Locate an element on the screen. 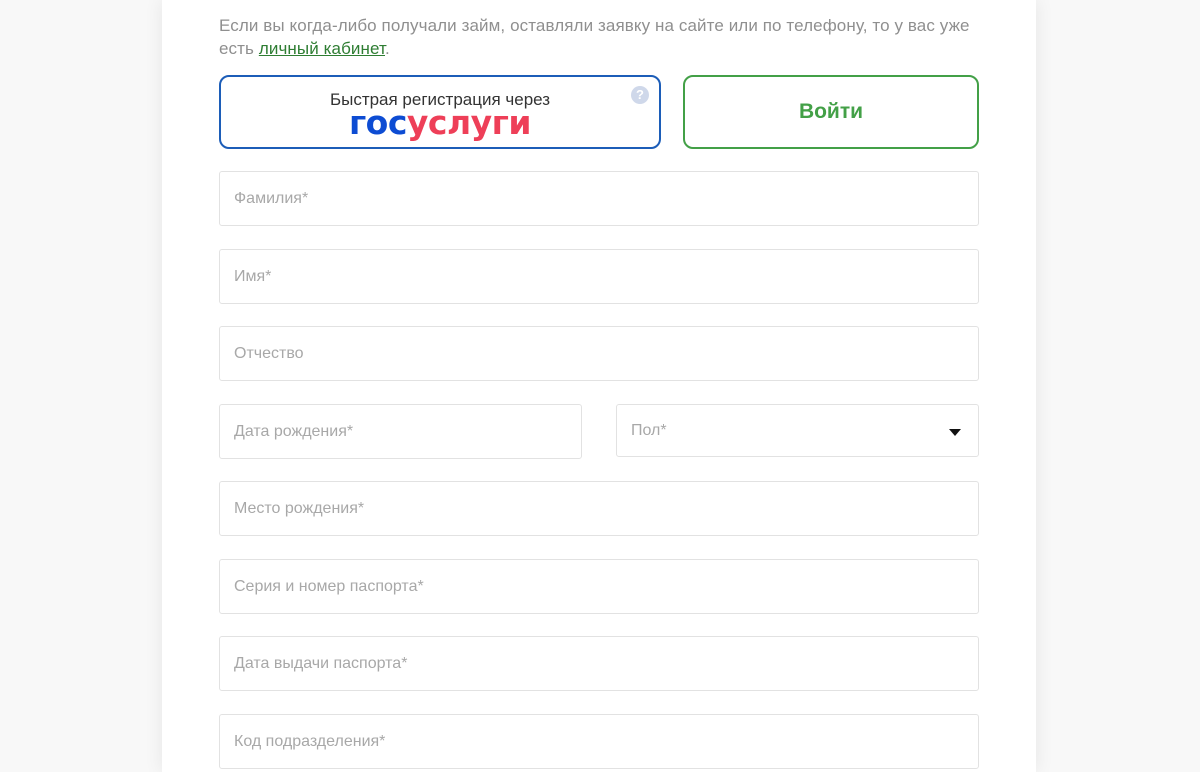 The height and width of the screenshot is (772, 1200). chevron-down-icon is located at coordinates (955, 432).